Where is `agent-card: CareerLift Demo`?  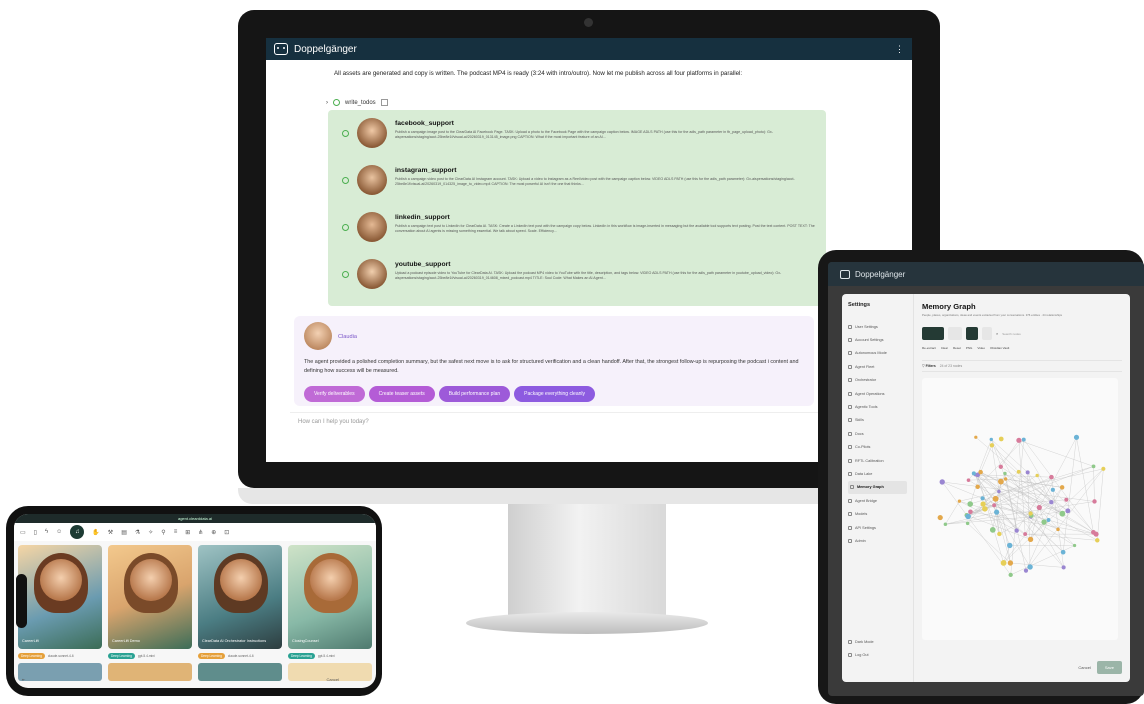 agent-card: CareerLift Demo is located at coordinates (150, 597).